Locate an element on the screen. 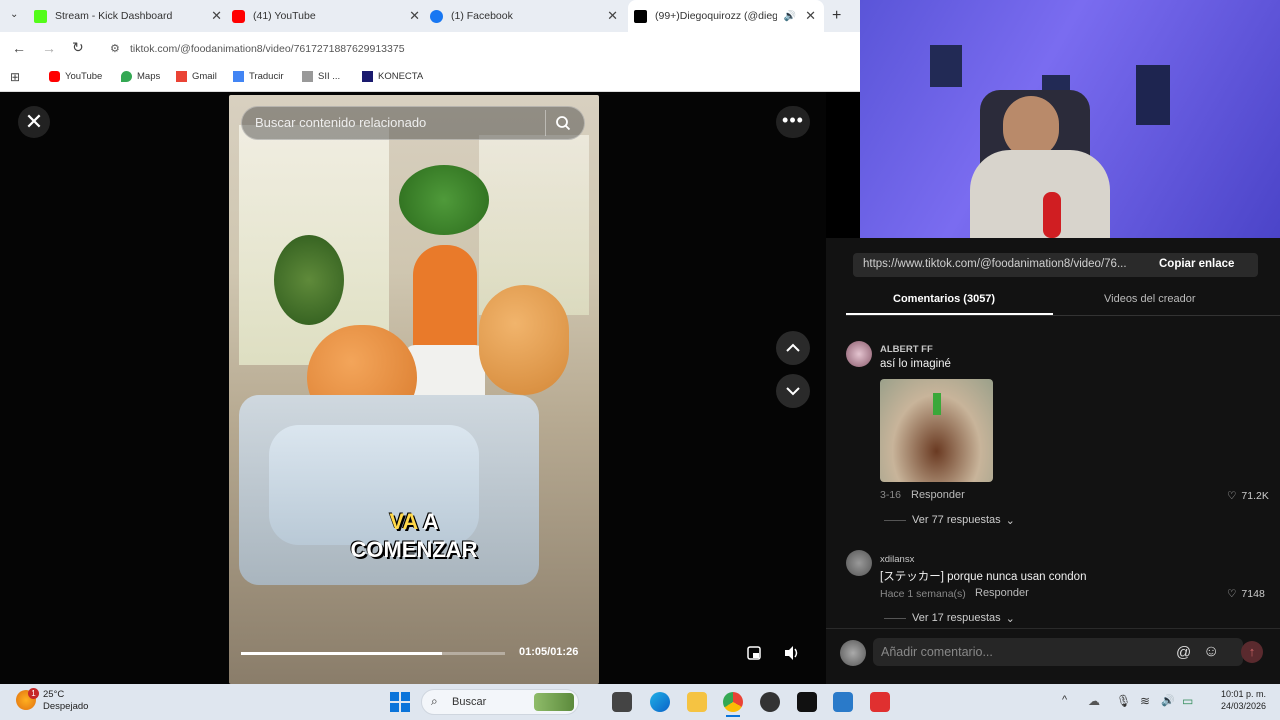 This screenshot has height=720, width=1280. clock-date: 24/03/2026 is located at coordinates (1238, 706).